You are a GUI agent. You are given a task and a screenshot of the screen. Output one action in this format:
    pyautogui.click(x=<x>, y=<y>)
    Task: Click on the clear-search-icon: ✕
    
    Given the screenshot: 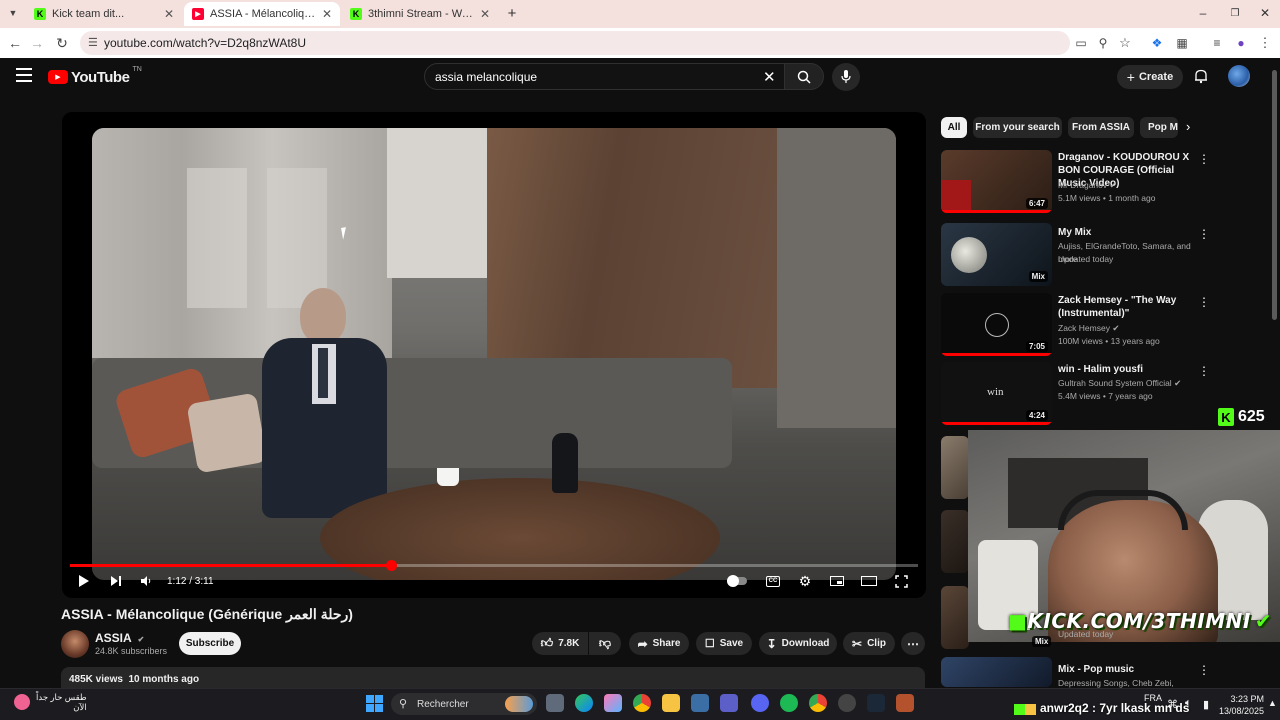 What is the action you would take?
    pyautogui.click(x=769, y=77)
    